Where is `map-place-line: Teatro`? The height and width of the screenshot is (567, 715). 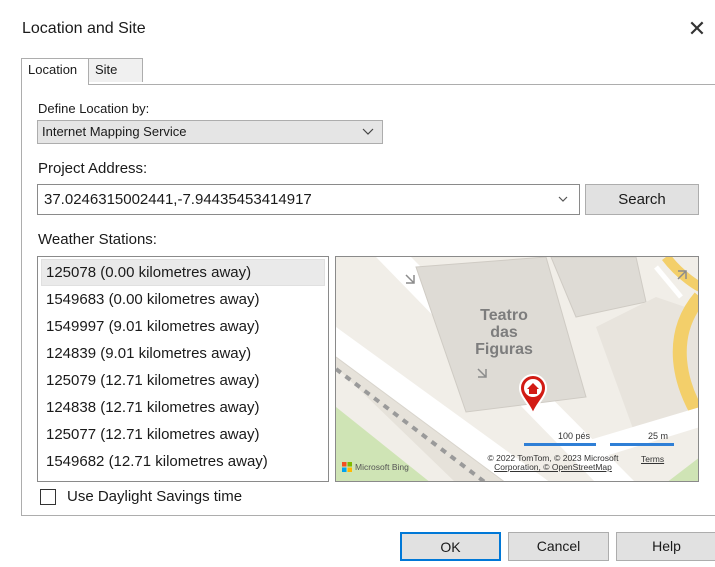 map-place-line: Teatro is located at coordinates (504, 315).